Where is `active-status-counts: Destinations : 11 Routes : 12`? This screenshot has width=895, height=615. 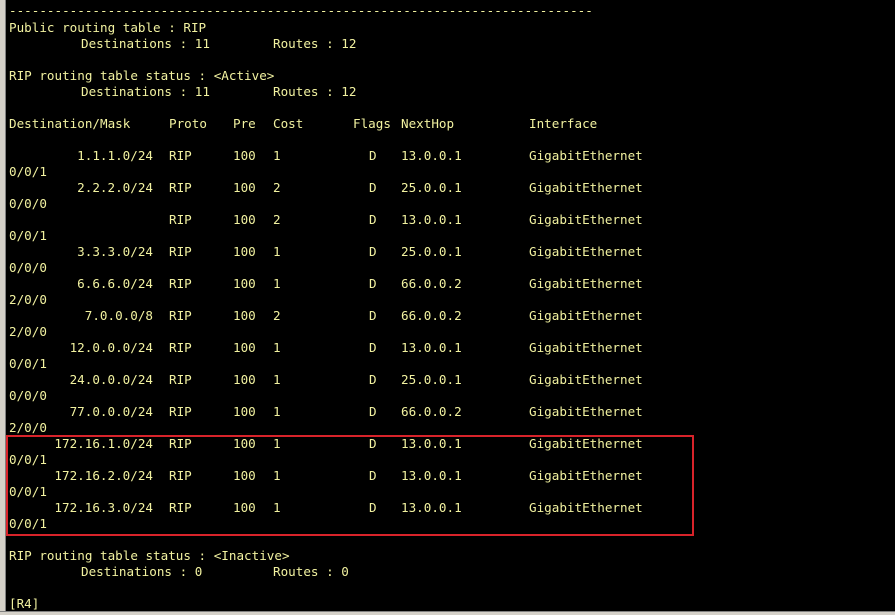 active-status-counts: Destinations : 11 Routes : 12 is located at coordinates (447, 92).